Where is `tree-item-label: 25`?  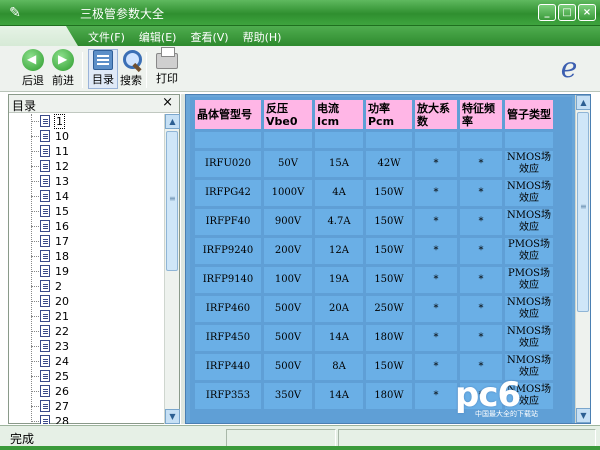 tree-item-label: 25 is located at coordinates (62, 376).